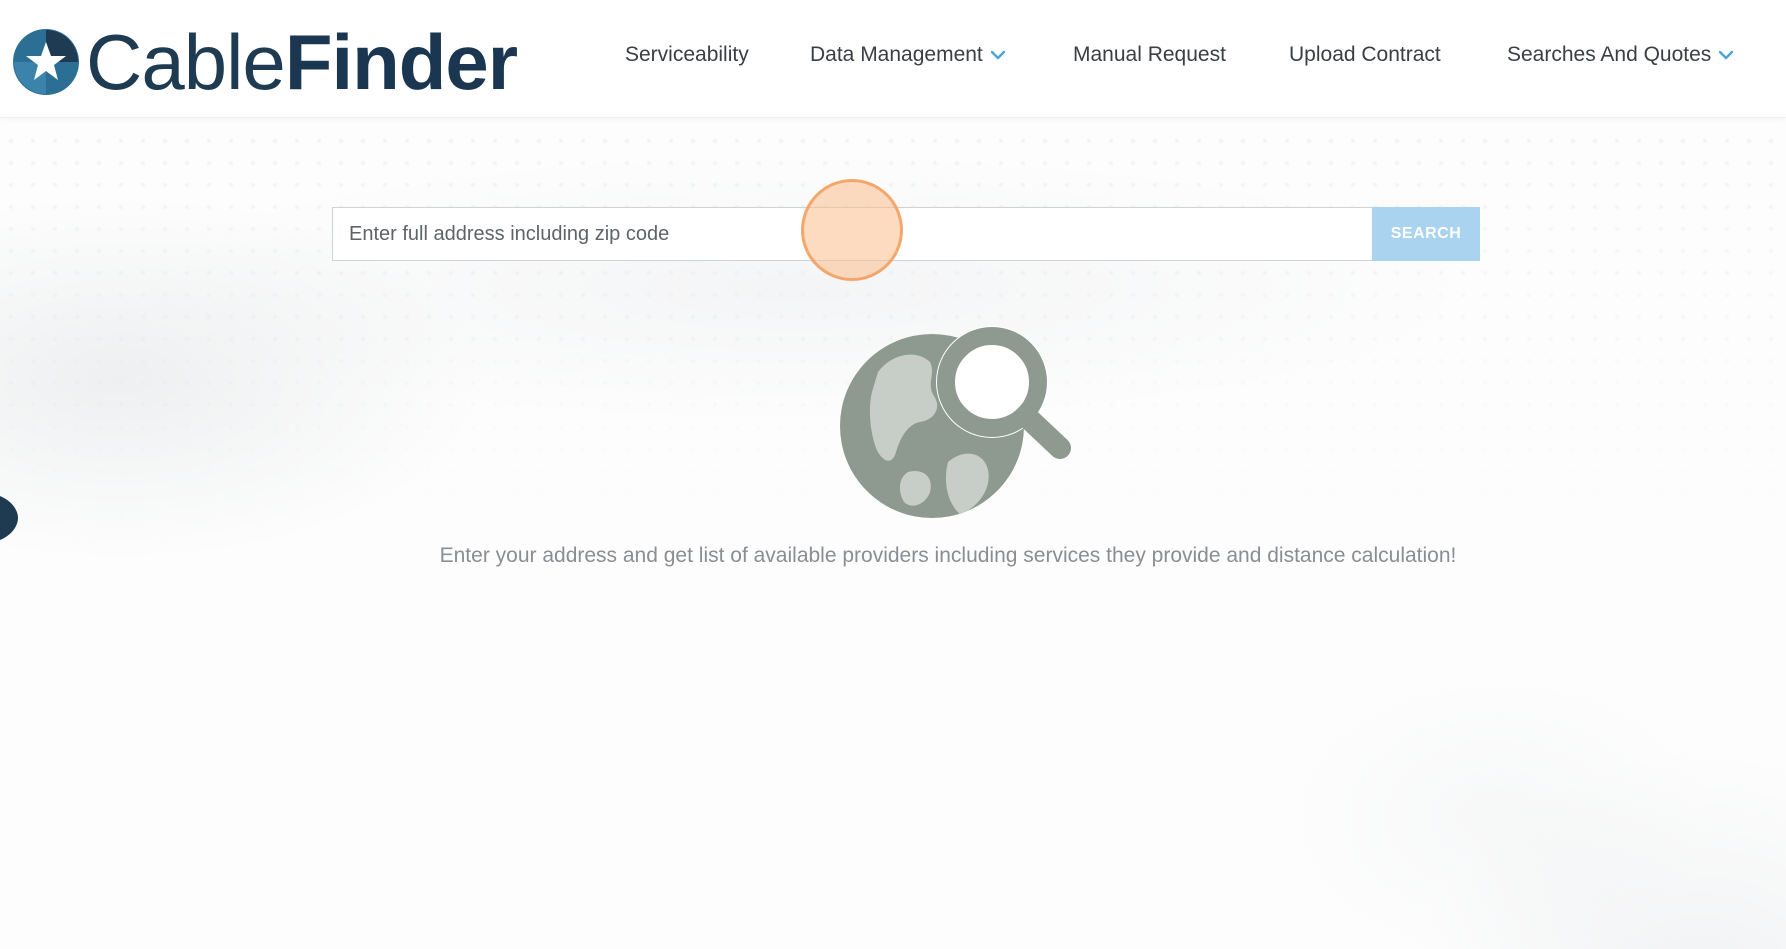 This screenshot has height=949, width=1786. I want to click on address-search-bar: SEARCH, so click(906, 234).